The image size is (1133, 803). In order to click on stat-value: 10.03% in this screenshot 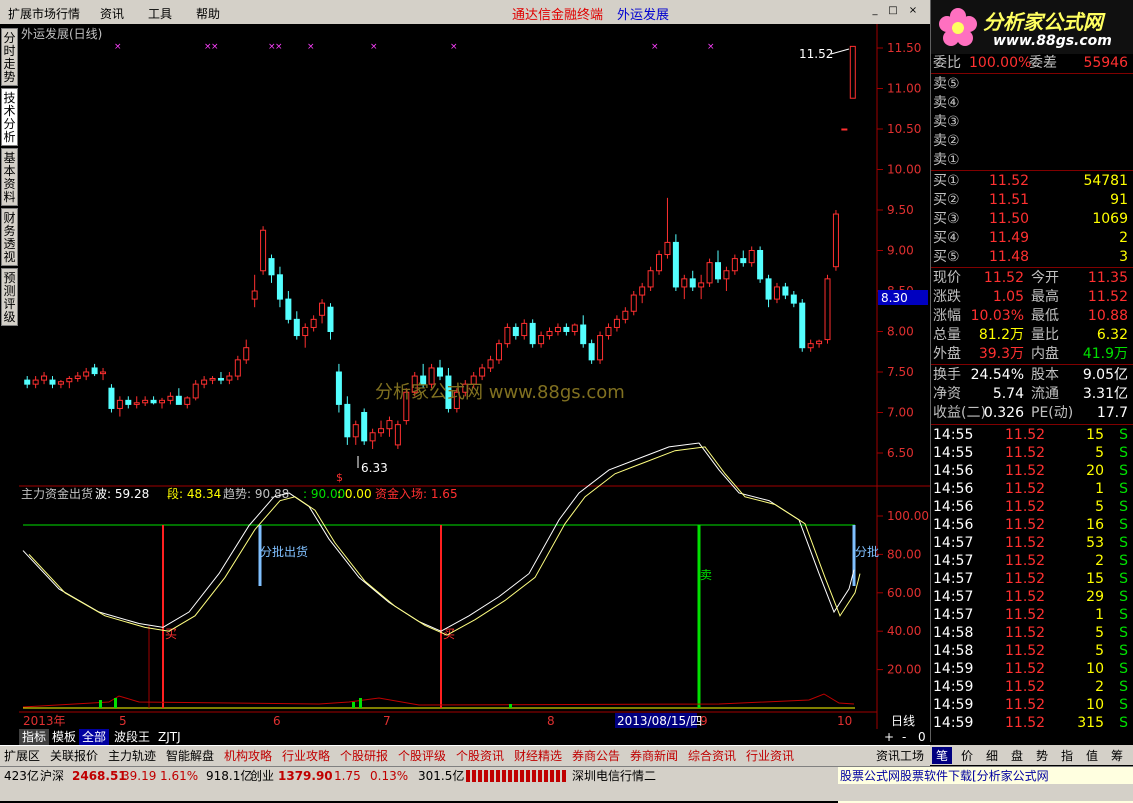, I will do `click(997, 316)`.